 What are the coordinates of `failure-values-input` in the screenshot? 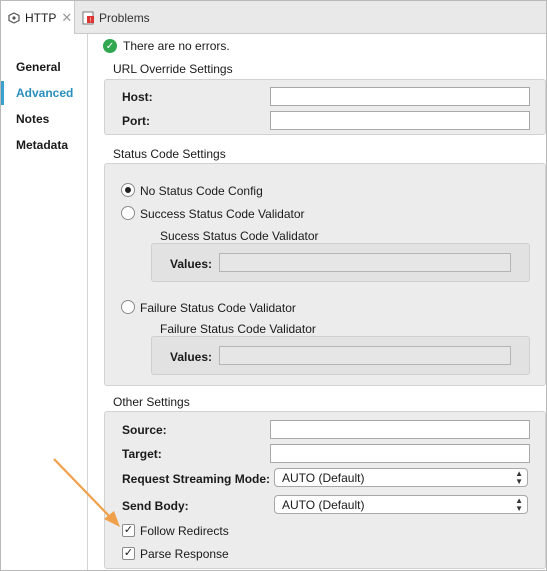 It's located at (365, 355).